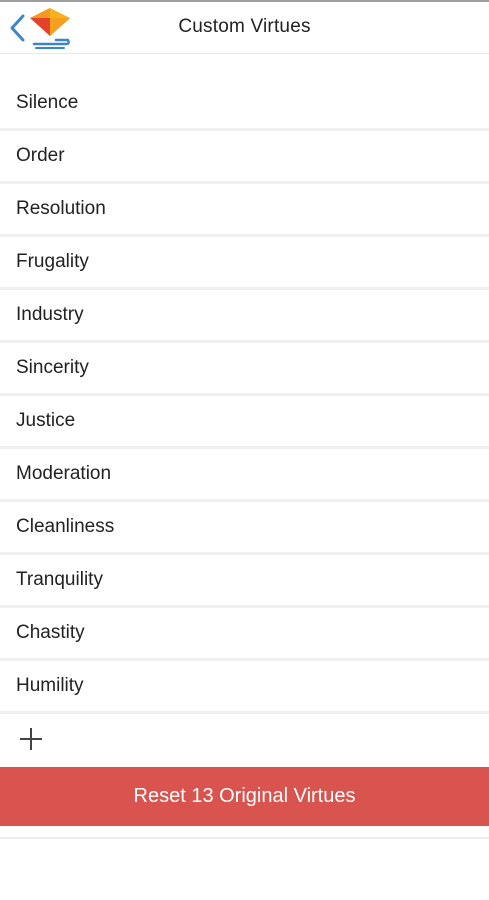 The width and height of the screenshot is (489, 900). What do you see at coordinates (52, 367) in the screenshot?
I see `virtue-label: Sincerity` at bounding box center [52, 367].